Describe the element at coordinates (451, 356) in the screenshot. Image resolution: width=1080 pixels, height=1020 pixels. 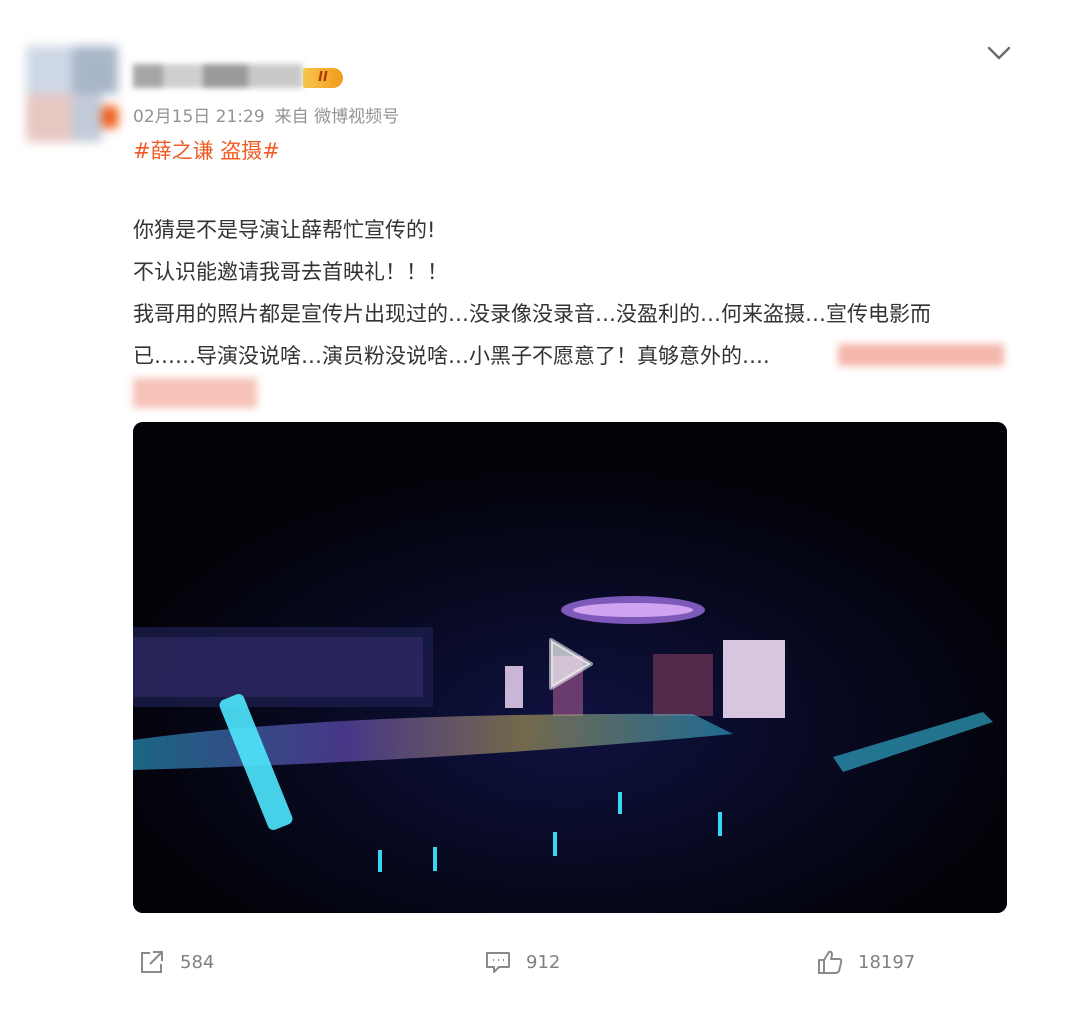
I see `body-line: 已……导演没说啥…演员粉没说啥…小黑子不愿意了！真够意外的….` at that location.